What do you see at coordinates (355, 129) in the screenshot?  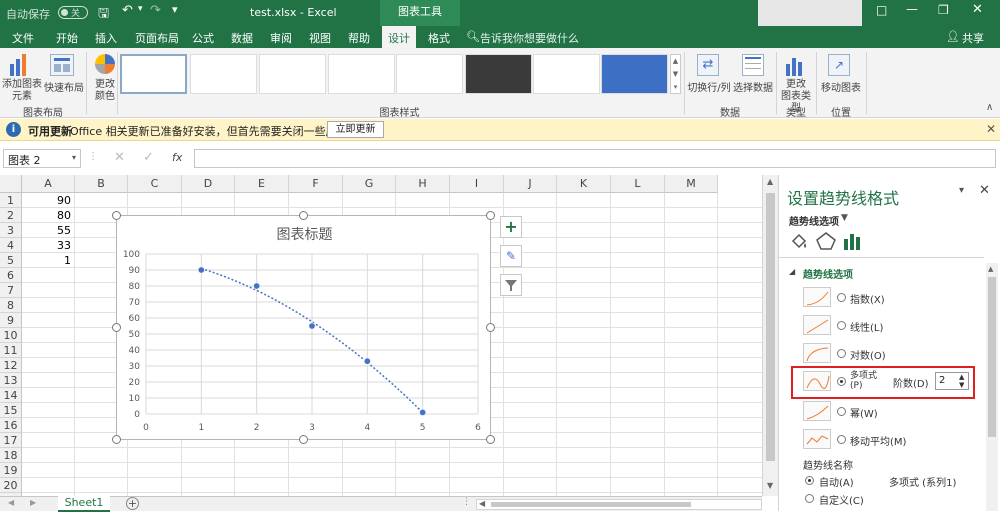 I see `update-now-button: 立即更新` at bounding box center [355, 129].